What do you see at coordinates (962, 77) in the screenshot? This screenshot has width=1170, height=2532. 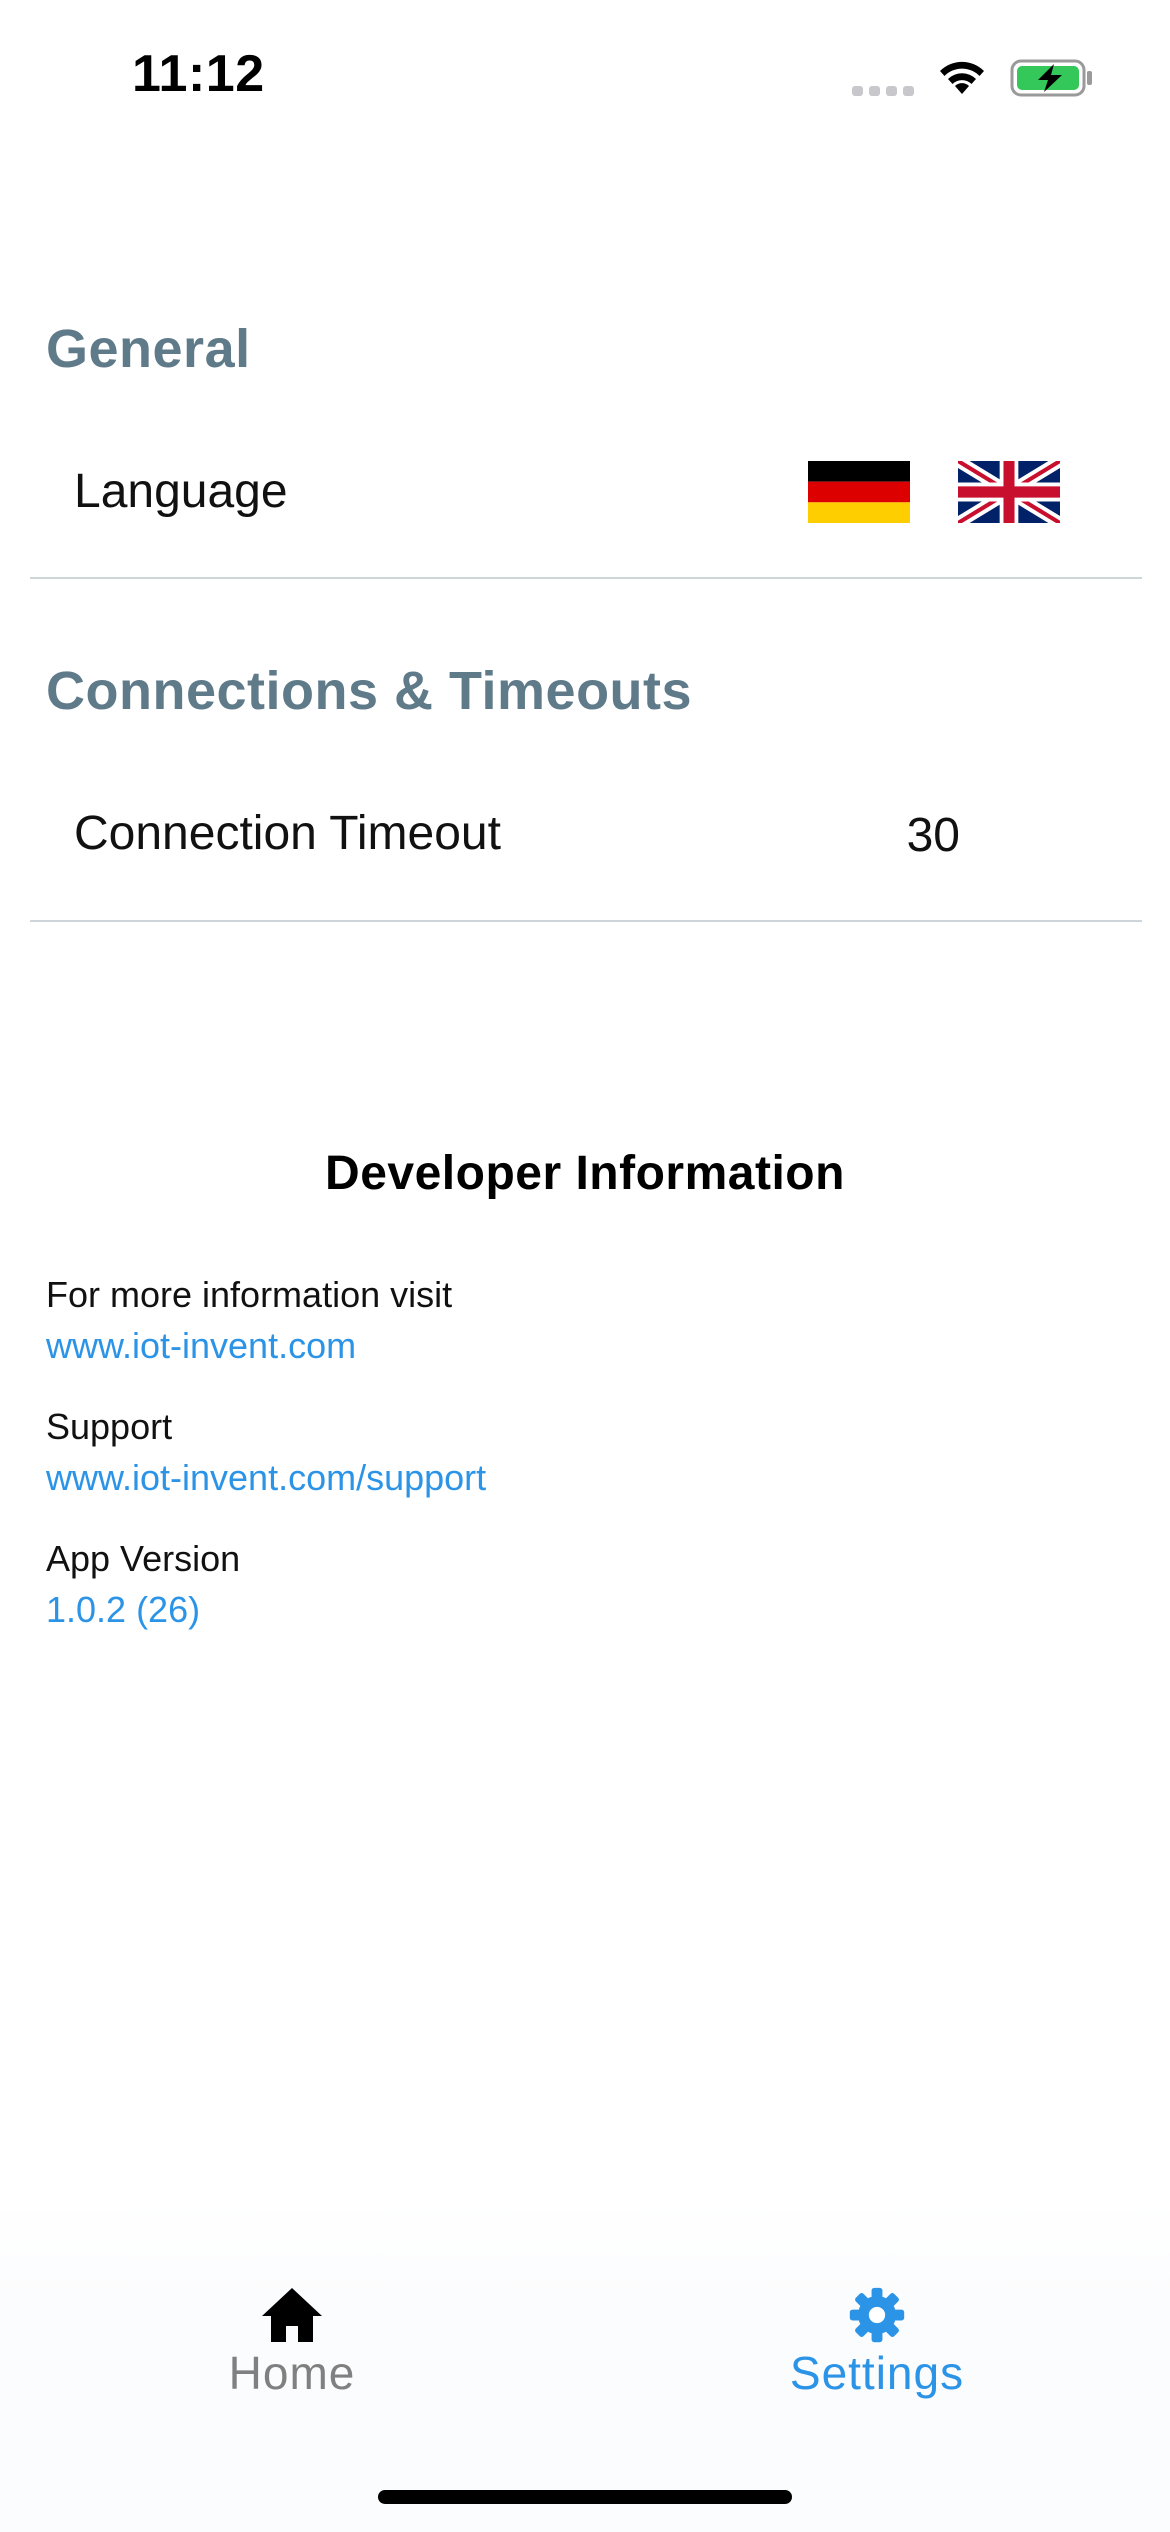 I see `wifi-icon` at bounding box center [962, 77].